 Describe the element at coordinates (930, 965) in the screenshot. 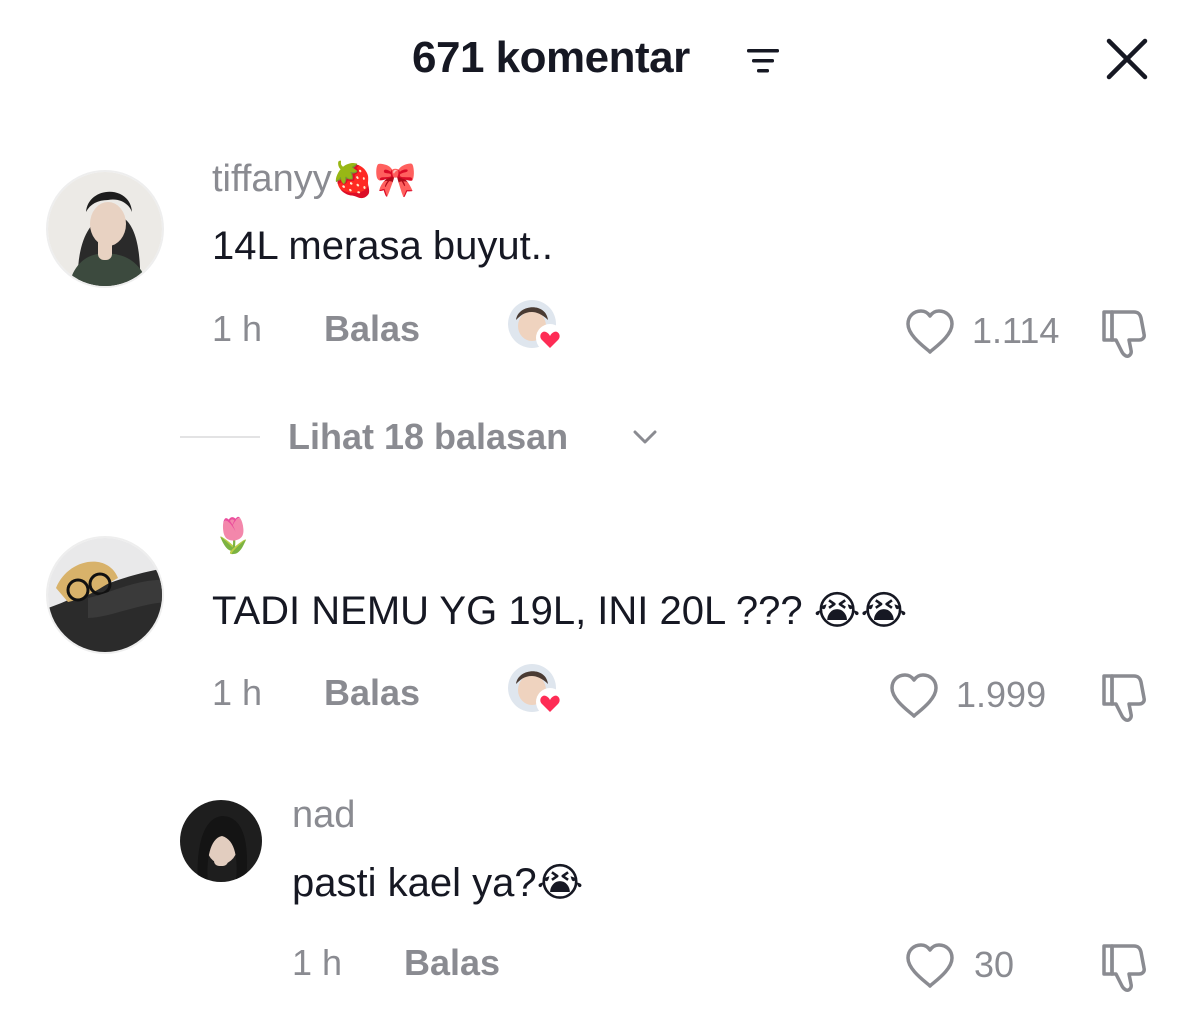

I see `heart-icon` at that location.